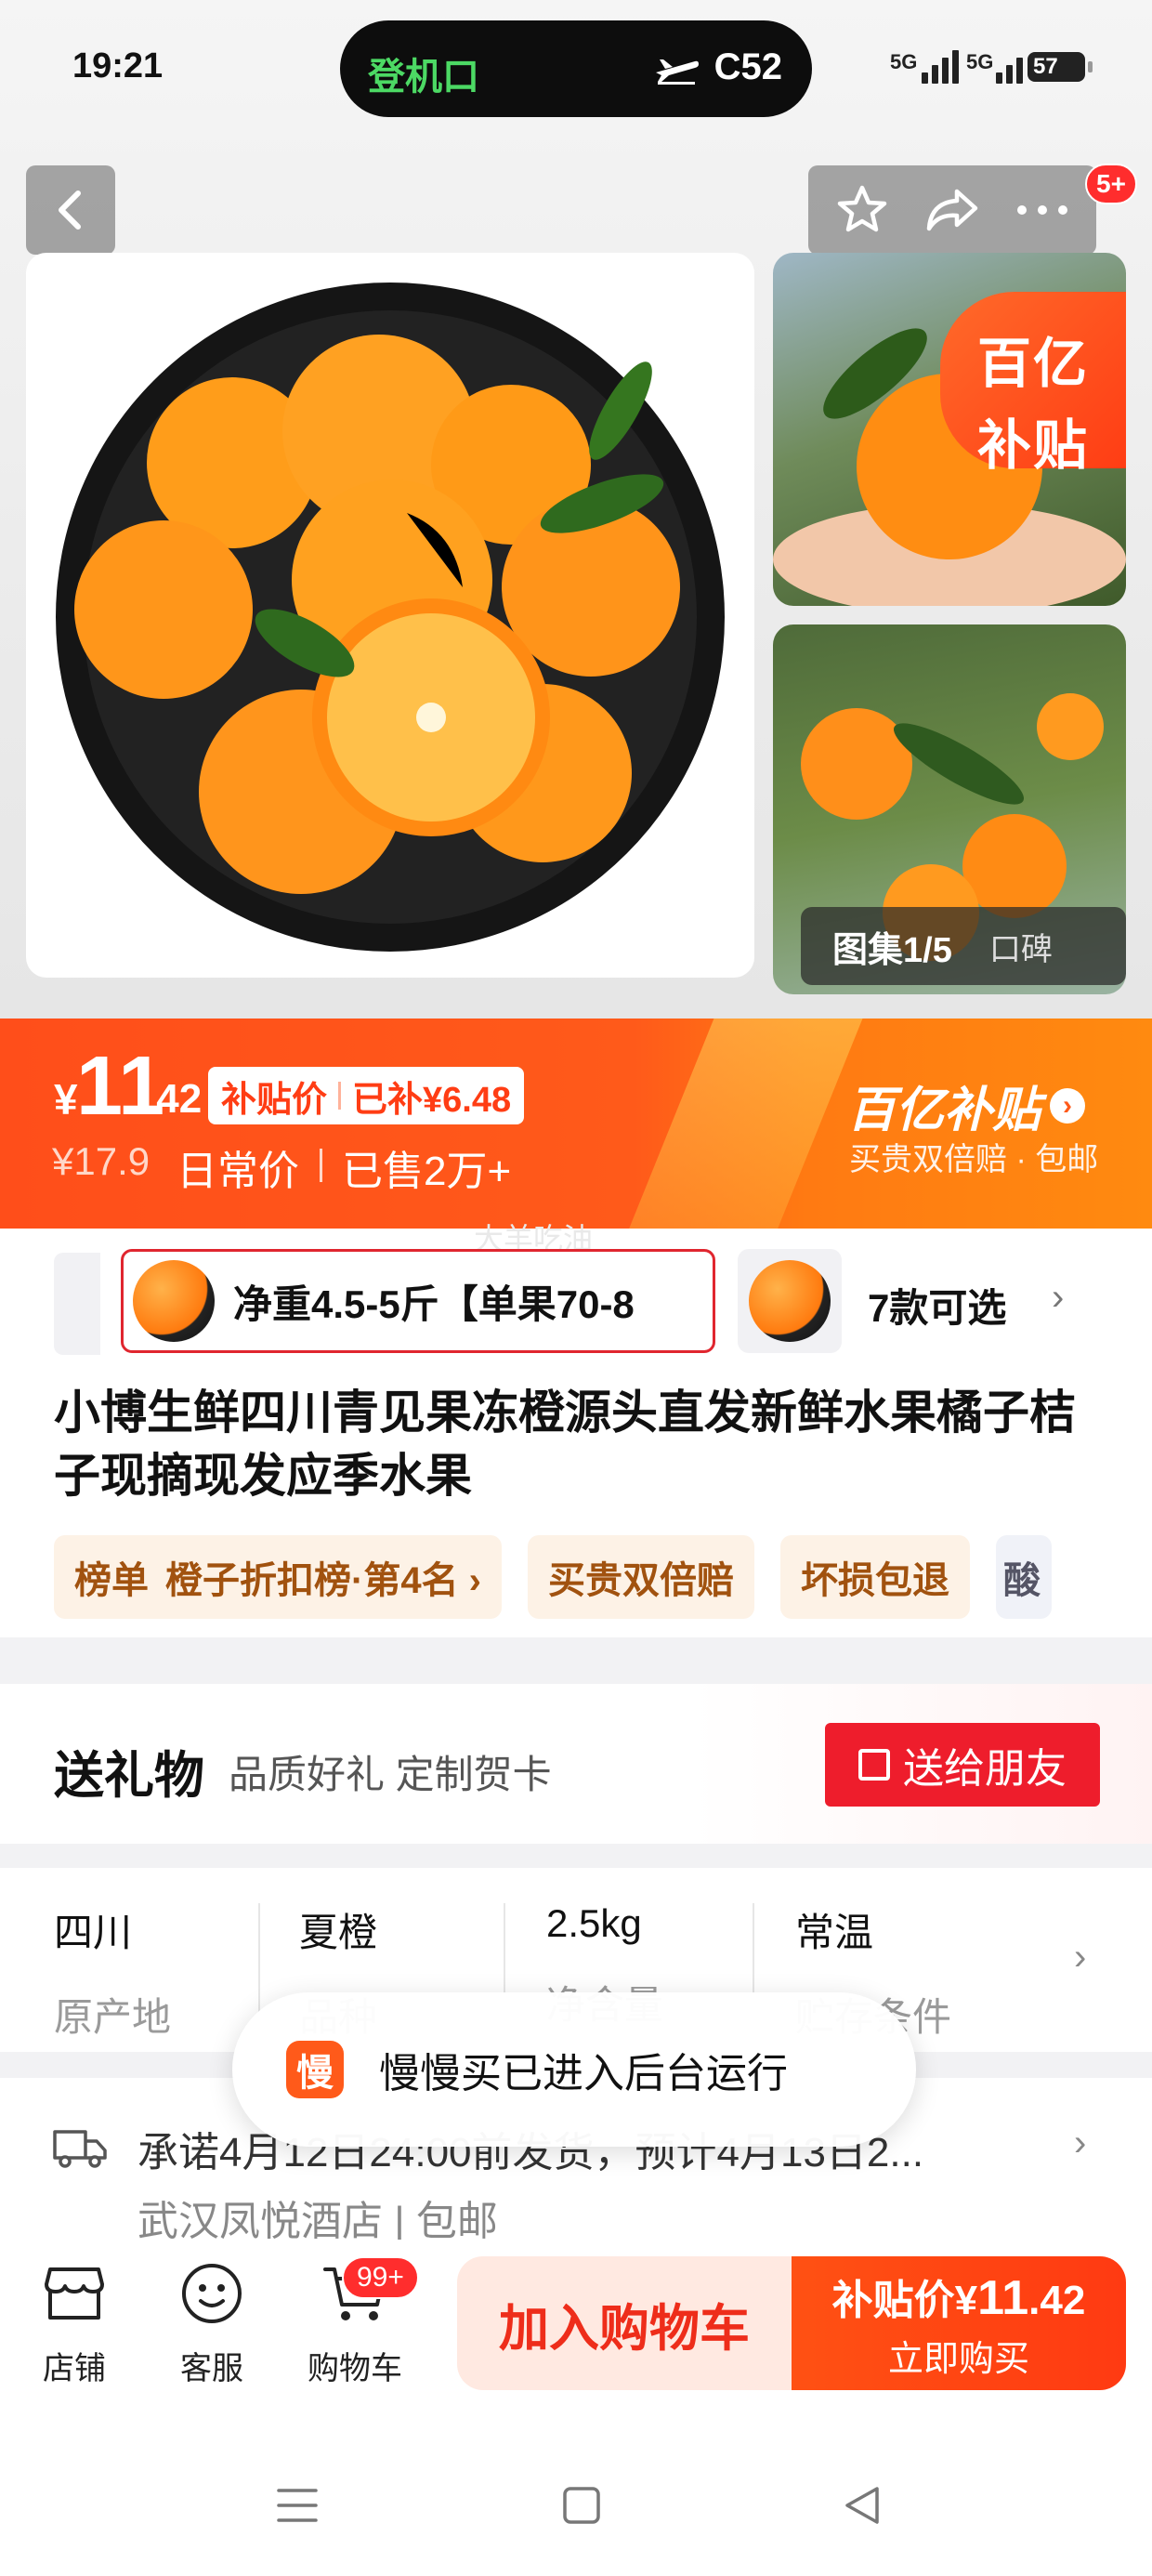 Image resolution: width=1152 pixels, height=2576 pixels. Describe the element at coordinates (937, 1305) in the screenshot. I see `sku-count: 7款可选` at that location.